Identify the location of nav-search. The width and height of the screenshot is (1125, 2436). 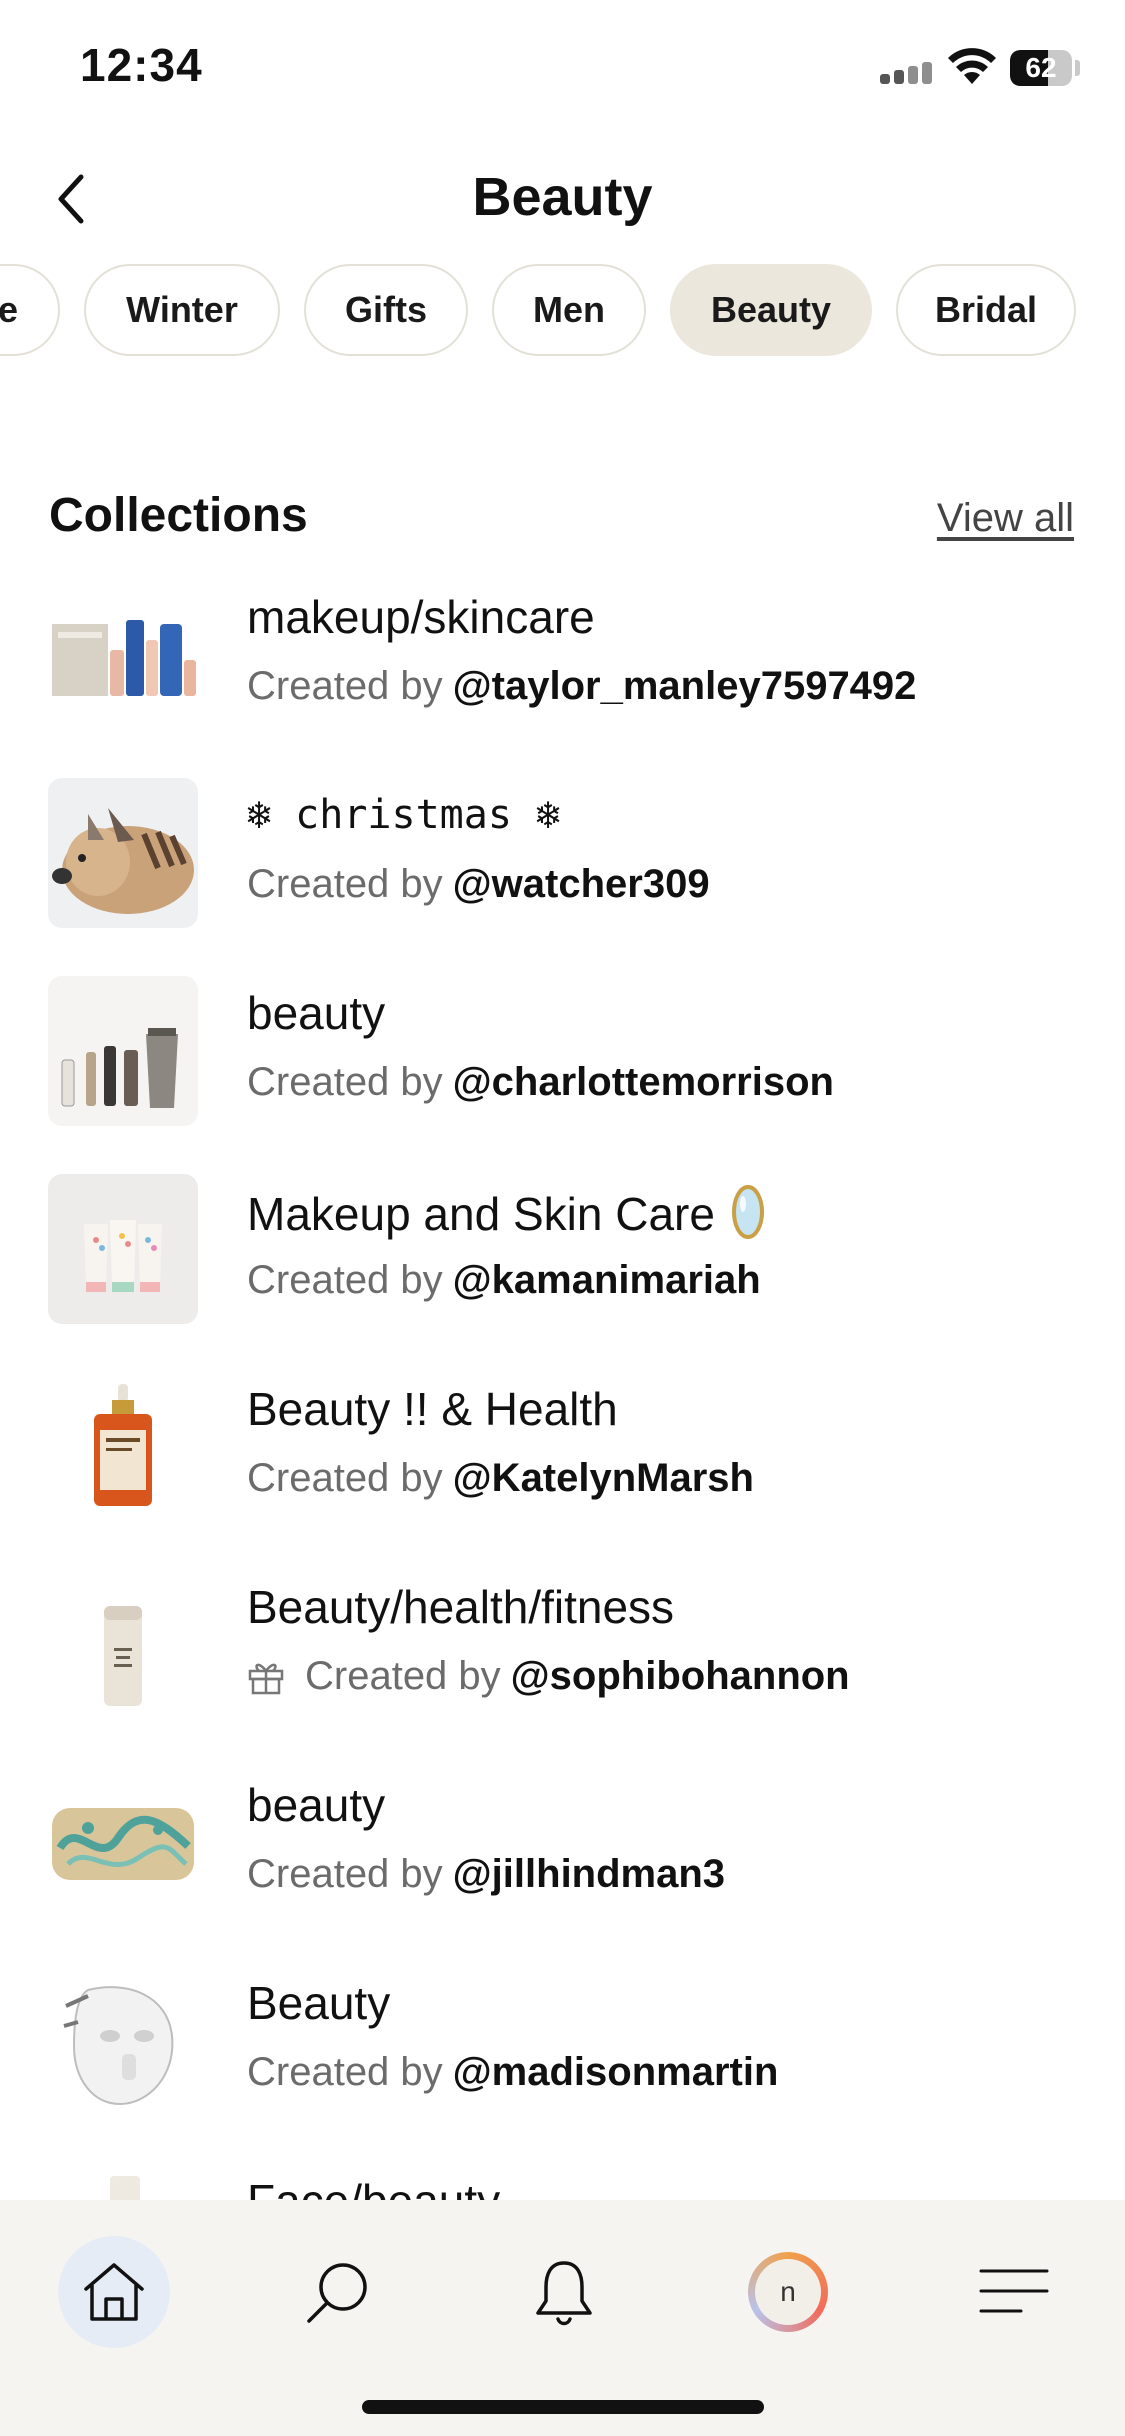
(338, 2292).